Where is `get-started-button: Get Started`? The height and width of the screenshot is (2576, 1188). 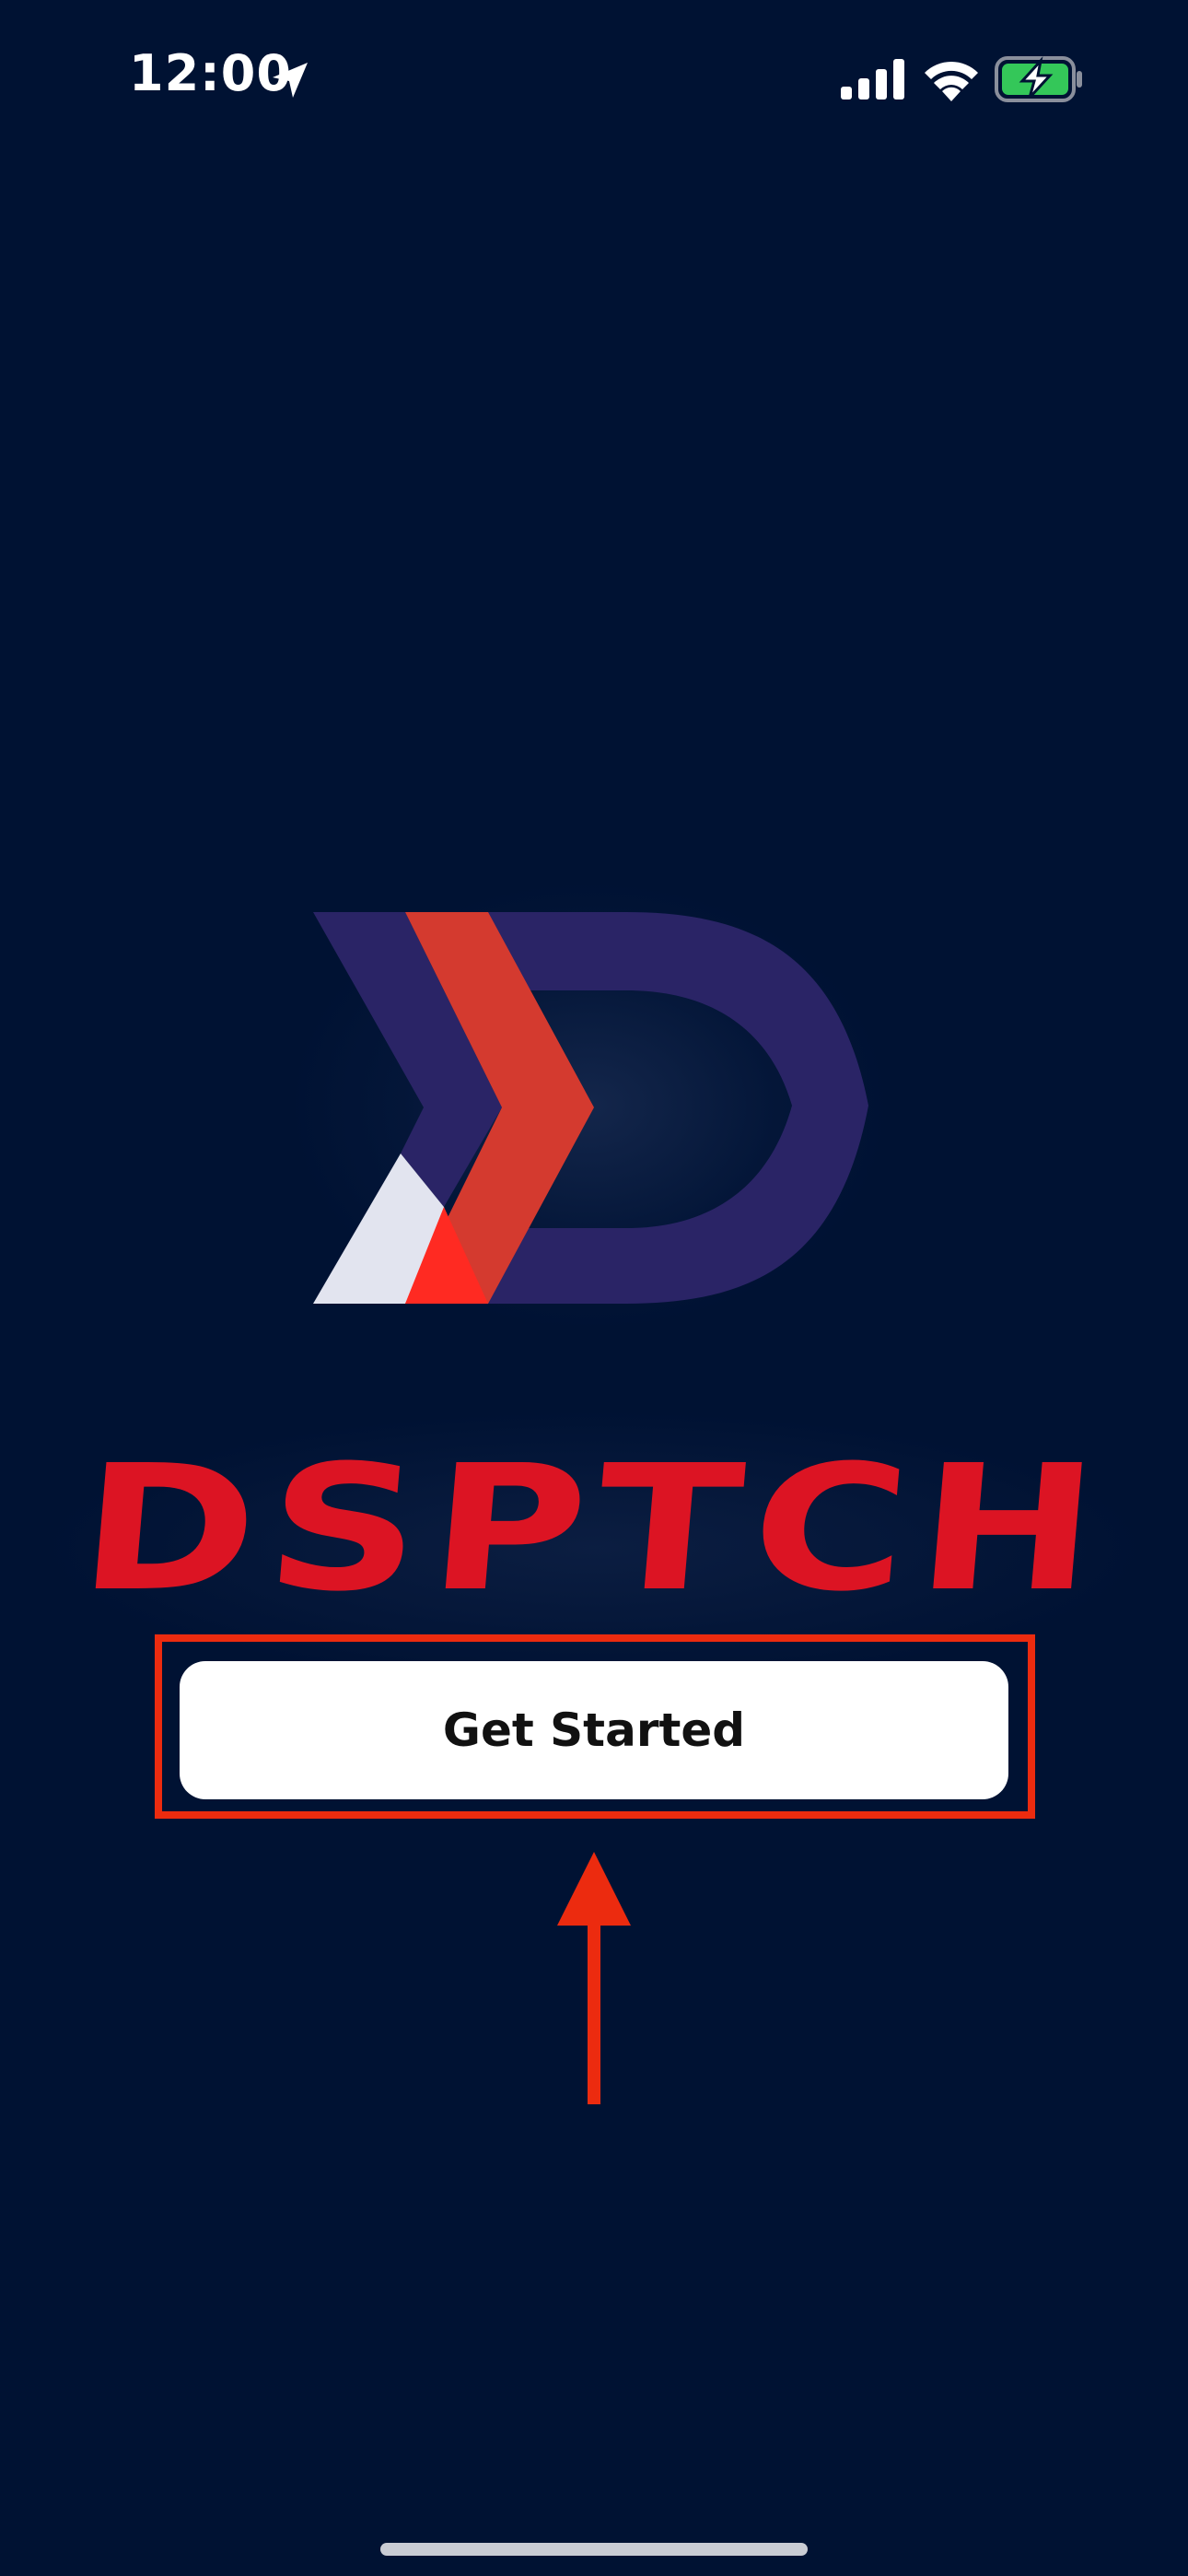
get-started-button: Get Started is located at coordinates (594, 1730).